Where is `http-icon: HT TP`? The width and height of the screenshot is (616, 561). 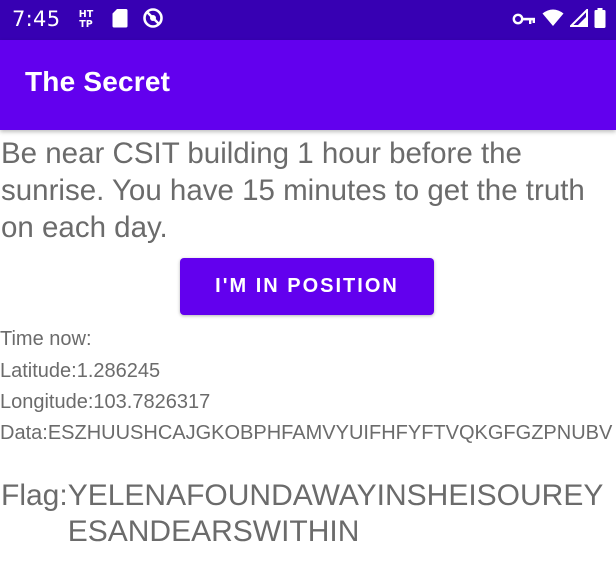 http-icon: HT TP is located at coordinates (86, 20).